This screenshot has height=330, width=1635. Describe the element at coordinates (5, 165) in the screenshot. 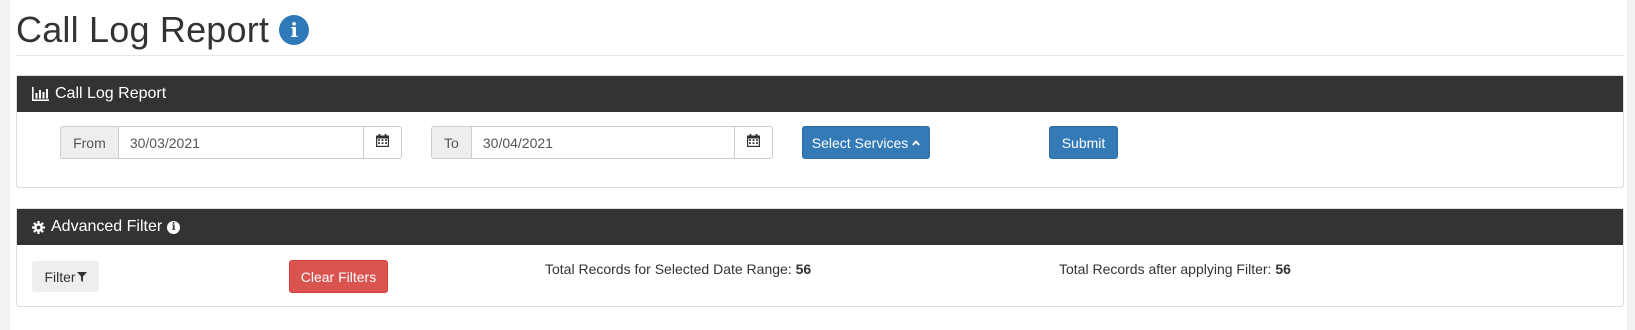

I see `left-gutter` at that location.